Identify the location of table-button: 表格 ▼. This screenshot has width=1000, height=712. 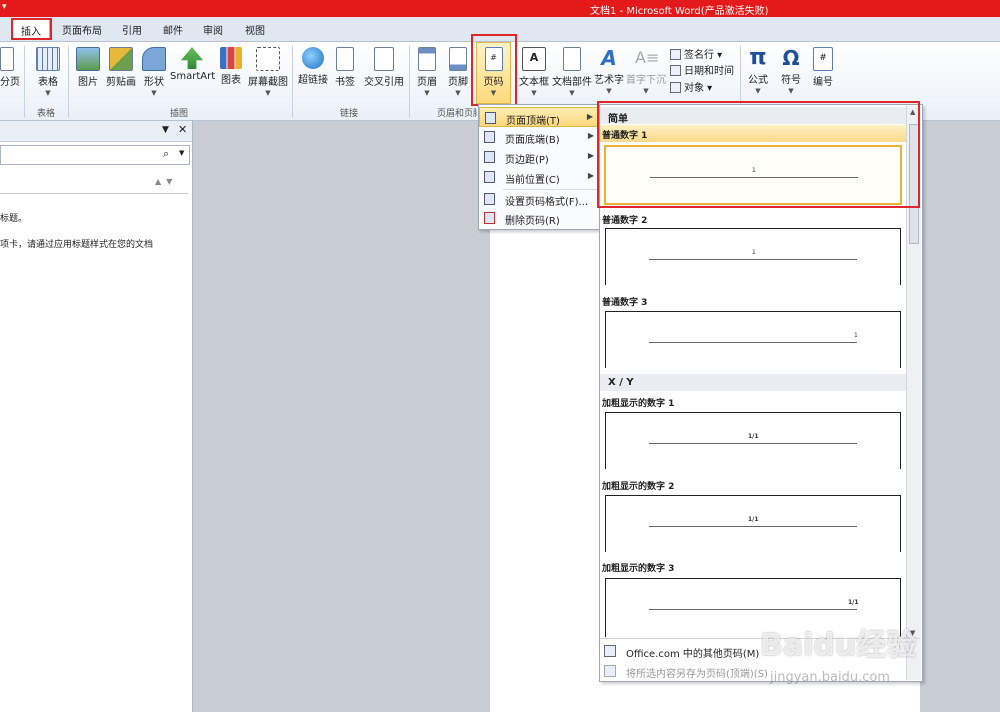
(48, 72).